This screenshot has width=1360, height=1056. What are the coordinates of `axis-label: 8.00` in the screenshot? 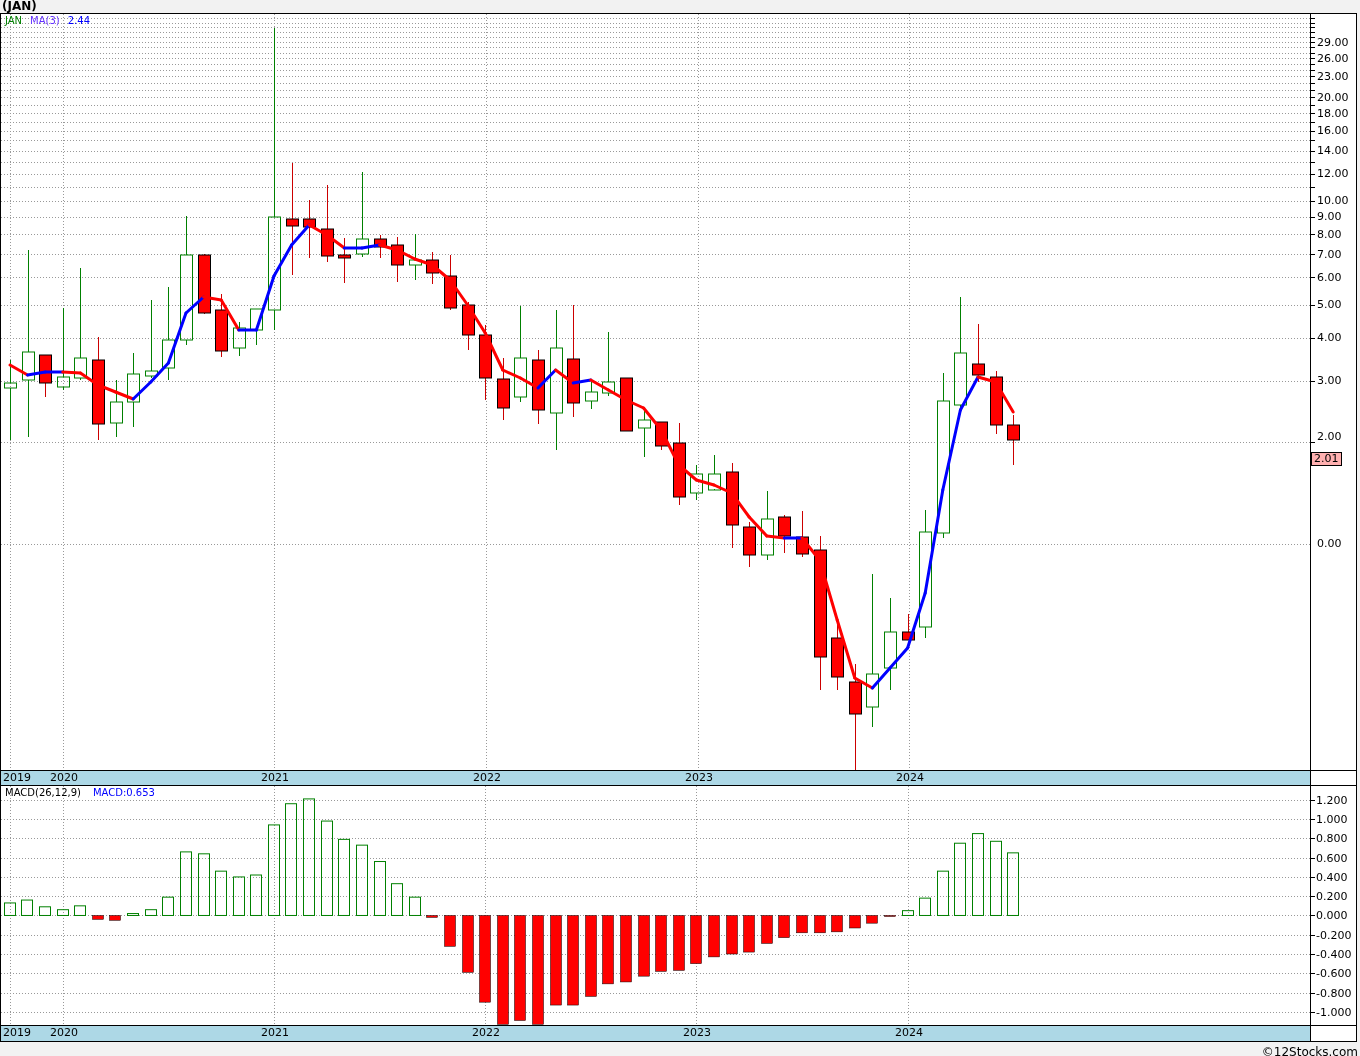 It's located at (1329, 235).